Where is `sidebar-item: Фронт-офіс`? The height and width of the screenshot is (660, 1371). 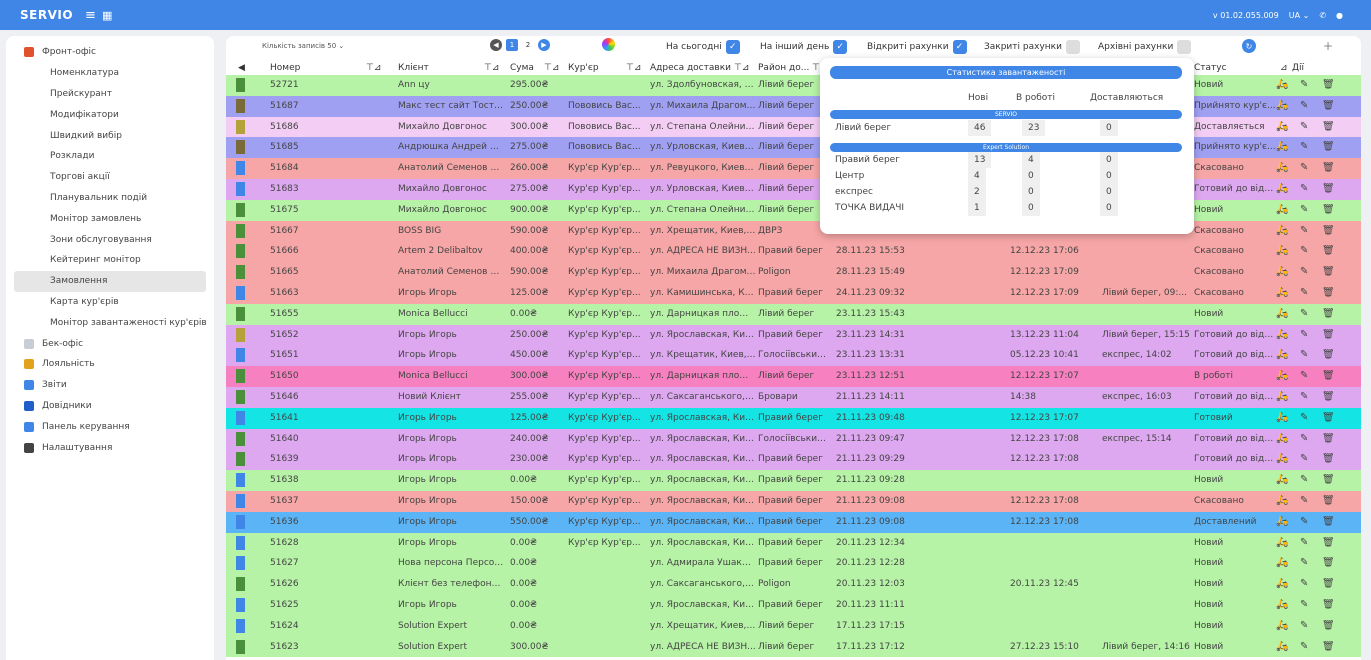
sidebar-item: Фронт-офіс is located at coordinates (110, 52).